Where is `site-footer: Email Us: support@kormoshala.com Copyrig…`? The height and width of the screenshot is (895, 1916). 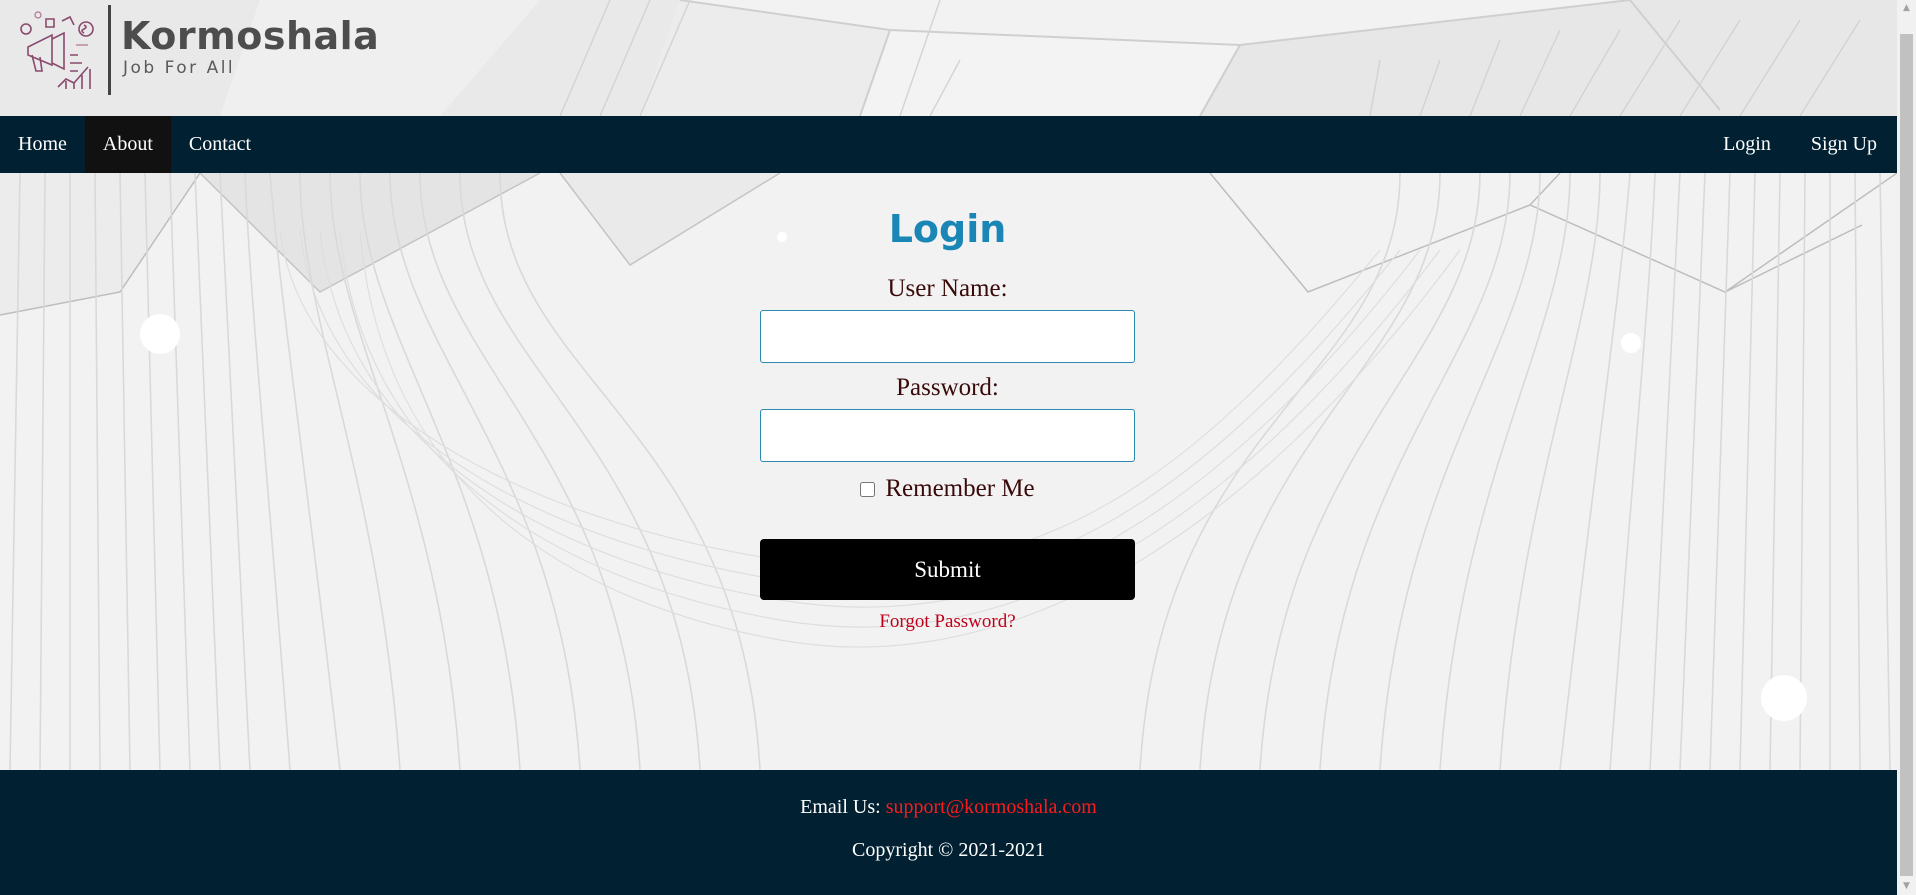 site-footer: Email Us: support@kormoshala.com Copyrig… is located at coordinates (948, 832).